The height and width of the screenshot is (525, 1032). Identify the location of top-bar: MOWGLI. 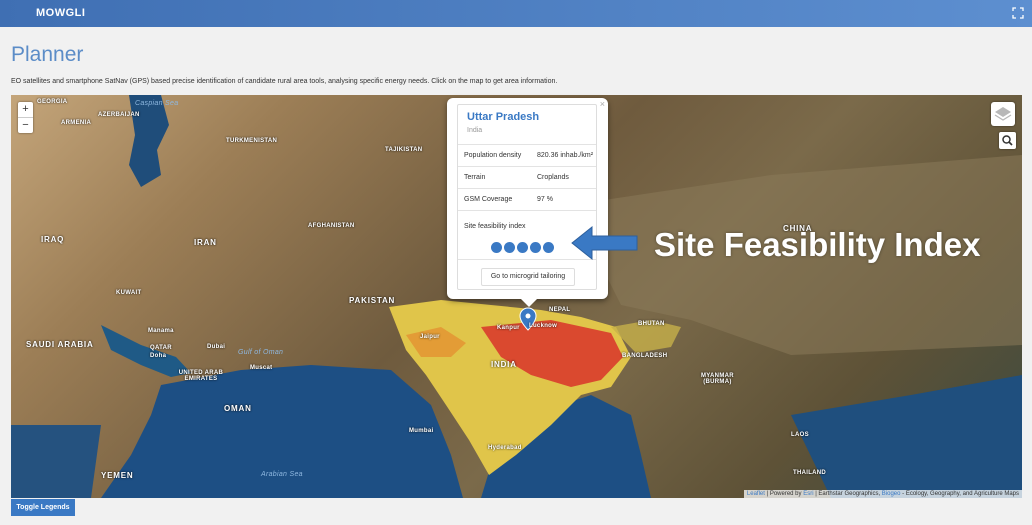
(516, 13).